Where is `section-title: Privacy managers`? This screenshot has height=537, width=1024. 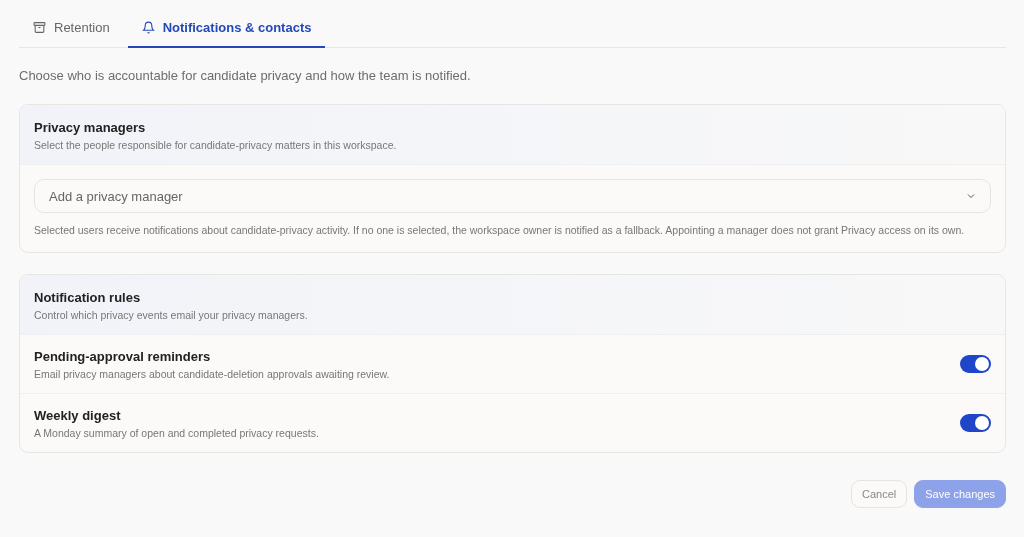 section-title: Privacy managers is located at coordinates (90, 127).